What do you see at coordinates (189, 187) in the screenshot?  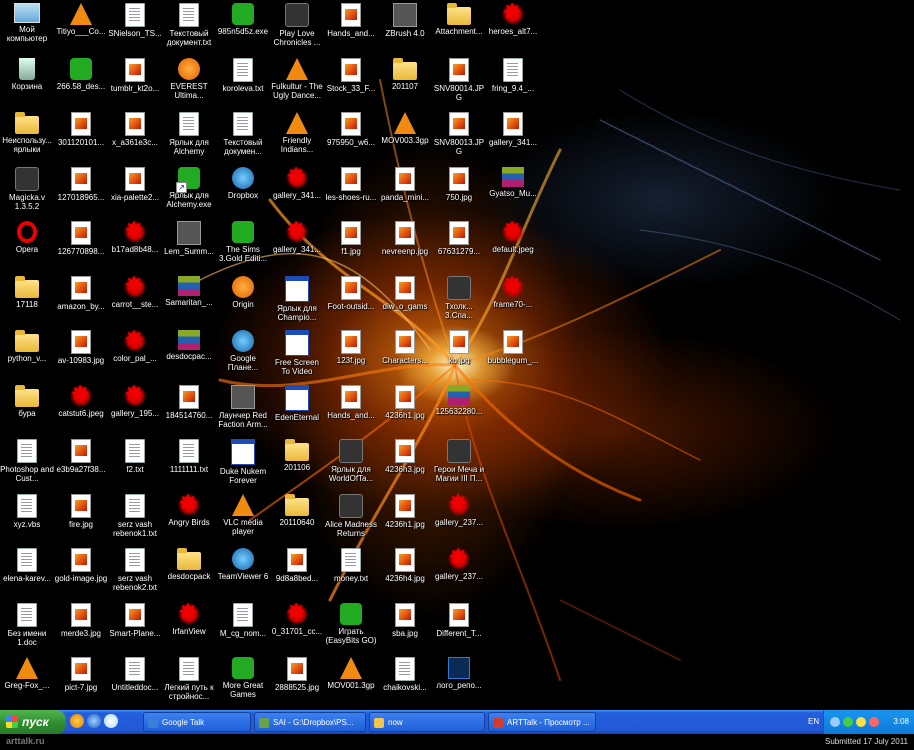 I see `desktop-icon: Ярлык для Alchemy.exe` at bounding box center [189, 187].